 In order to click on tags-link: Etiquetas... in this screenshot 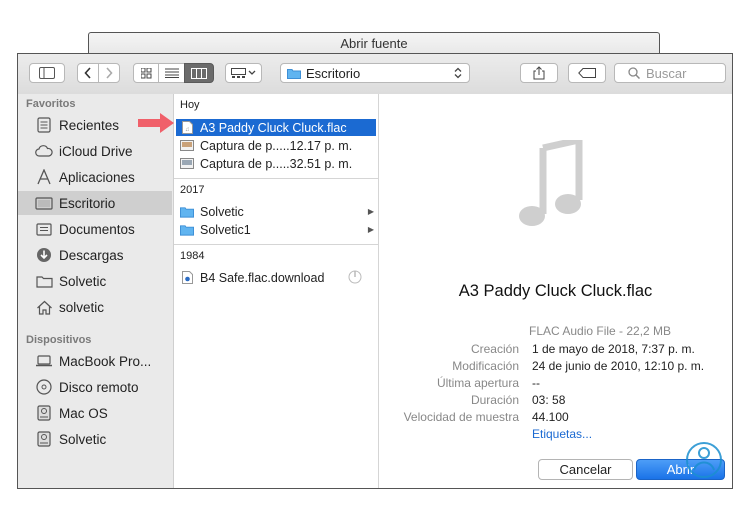, I will do `click(562, 434)`.